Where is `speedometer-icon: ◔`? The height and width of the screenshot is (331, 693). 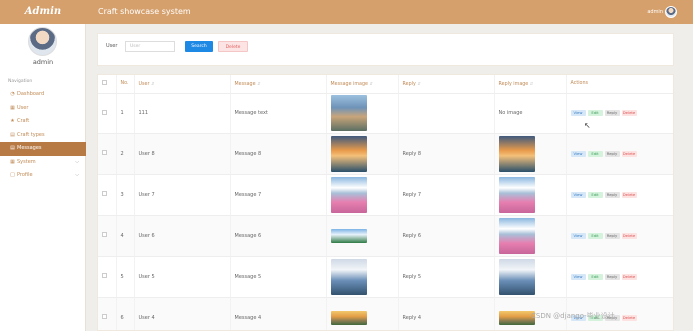
speedometer-icon: ◔ is located at coordinates (12, 94).